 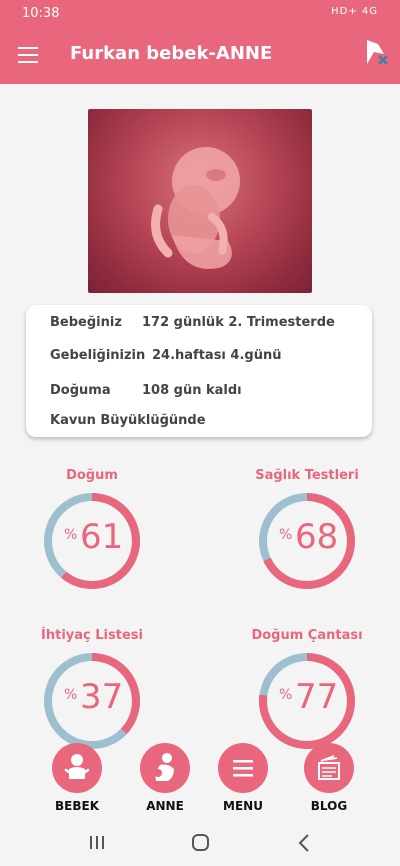 I want to click on nav-label: BEBEK, so click(x=77, y=806).